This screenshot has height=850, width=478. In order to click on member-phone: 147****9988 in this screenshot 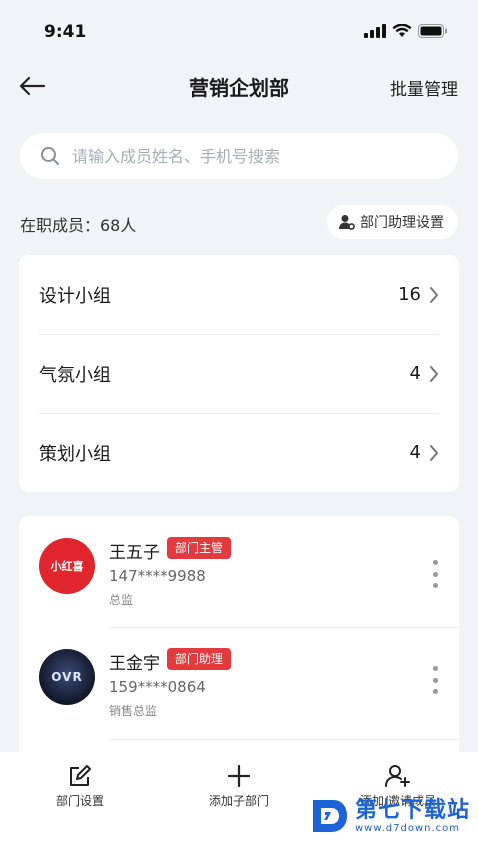, I will do `click(157, 576)`.